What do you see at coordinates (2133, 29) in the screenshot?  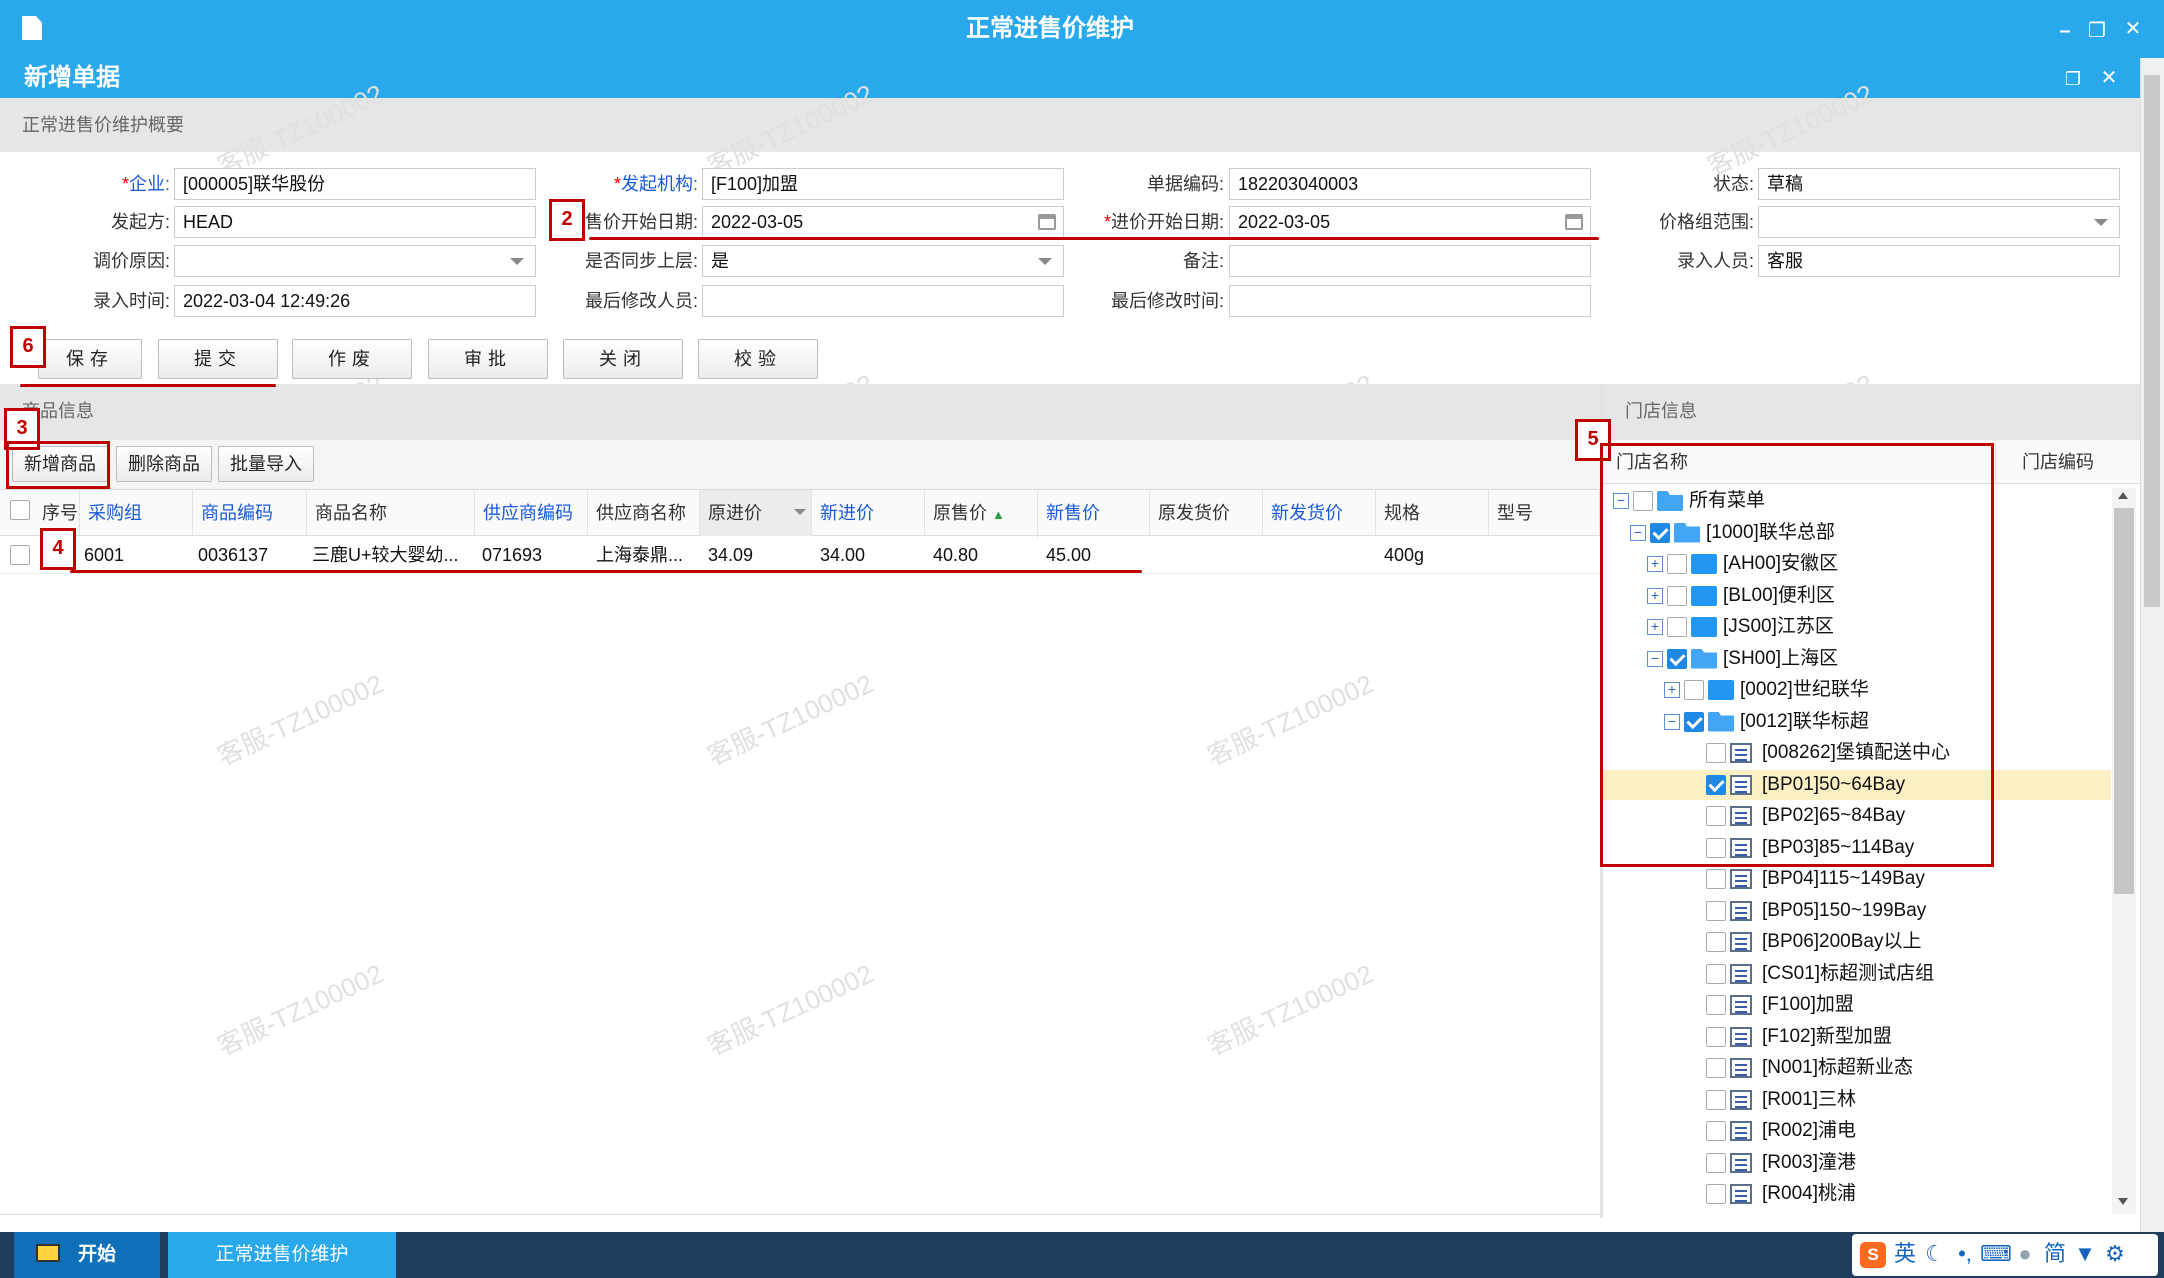 I see `close-icon: ✕` at bounding box center [2133, 29].